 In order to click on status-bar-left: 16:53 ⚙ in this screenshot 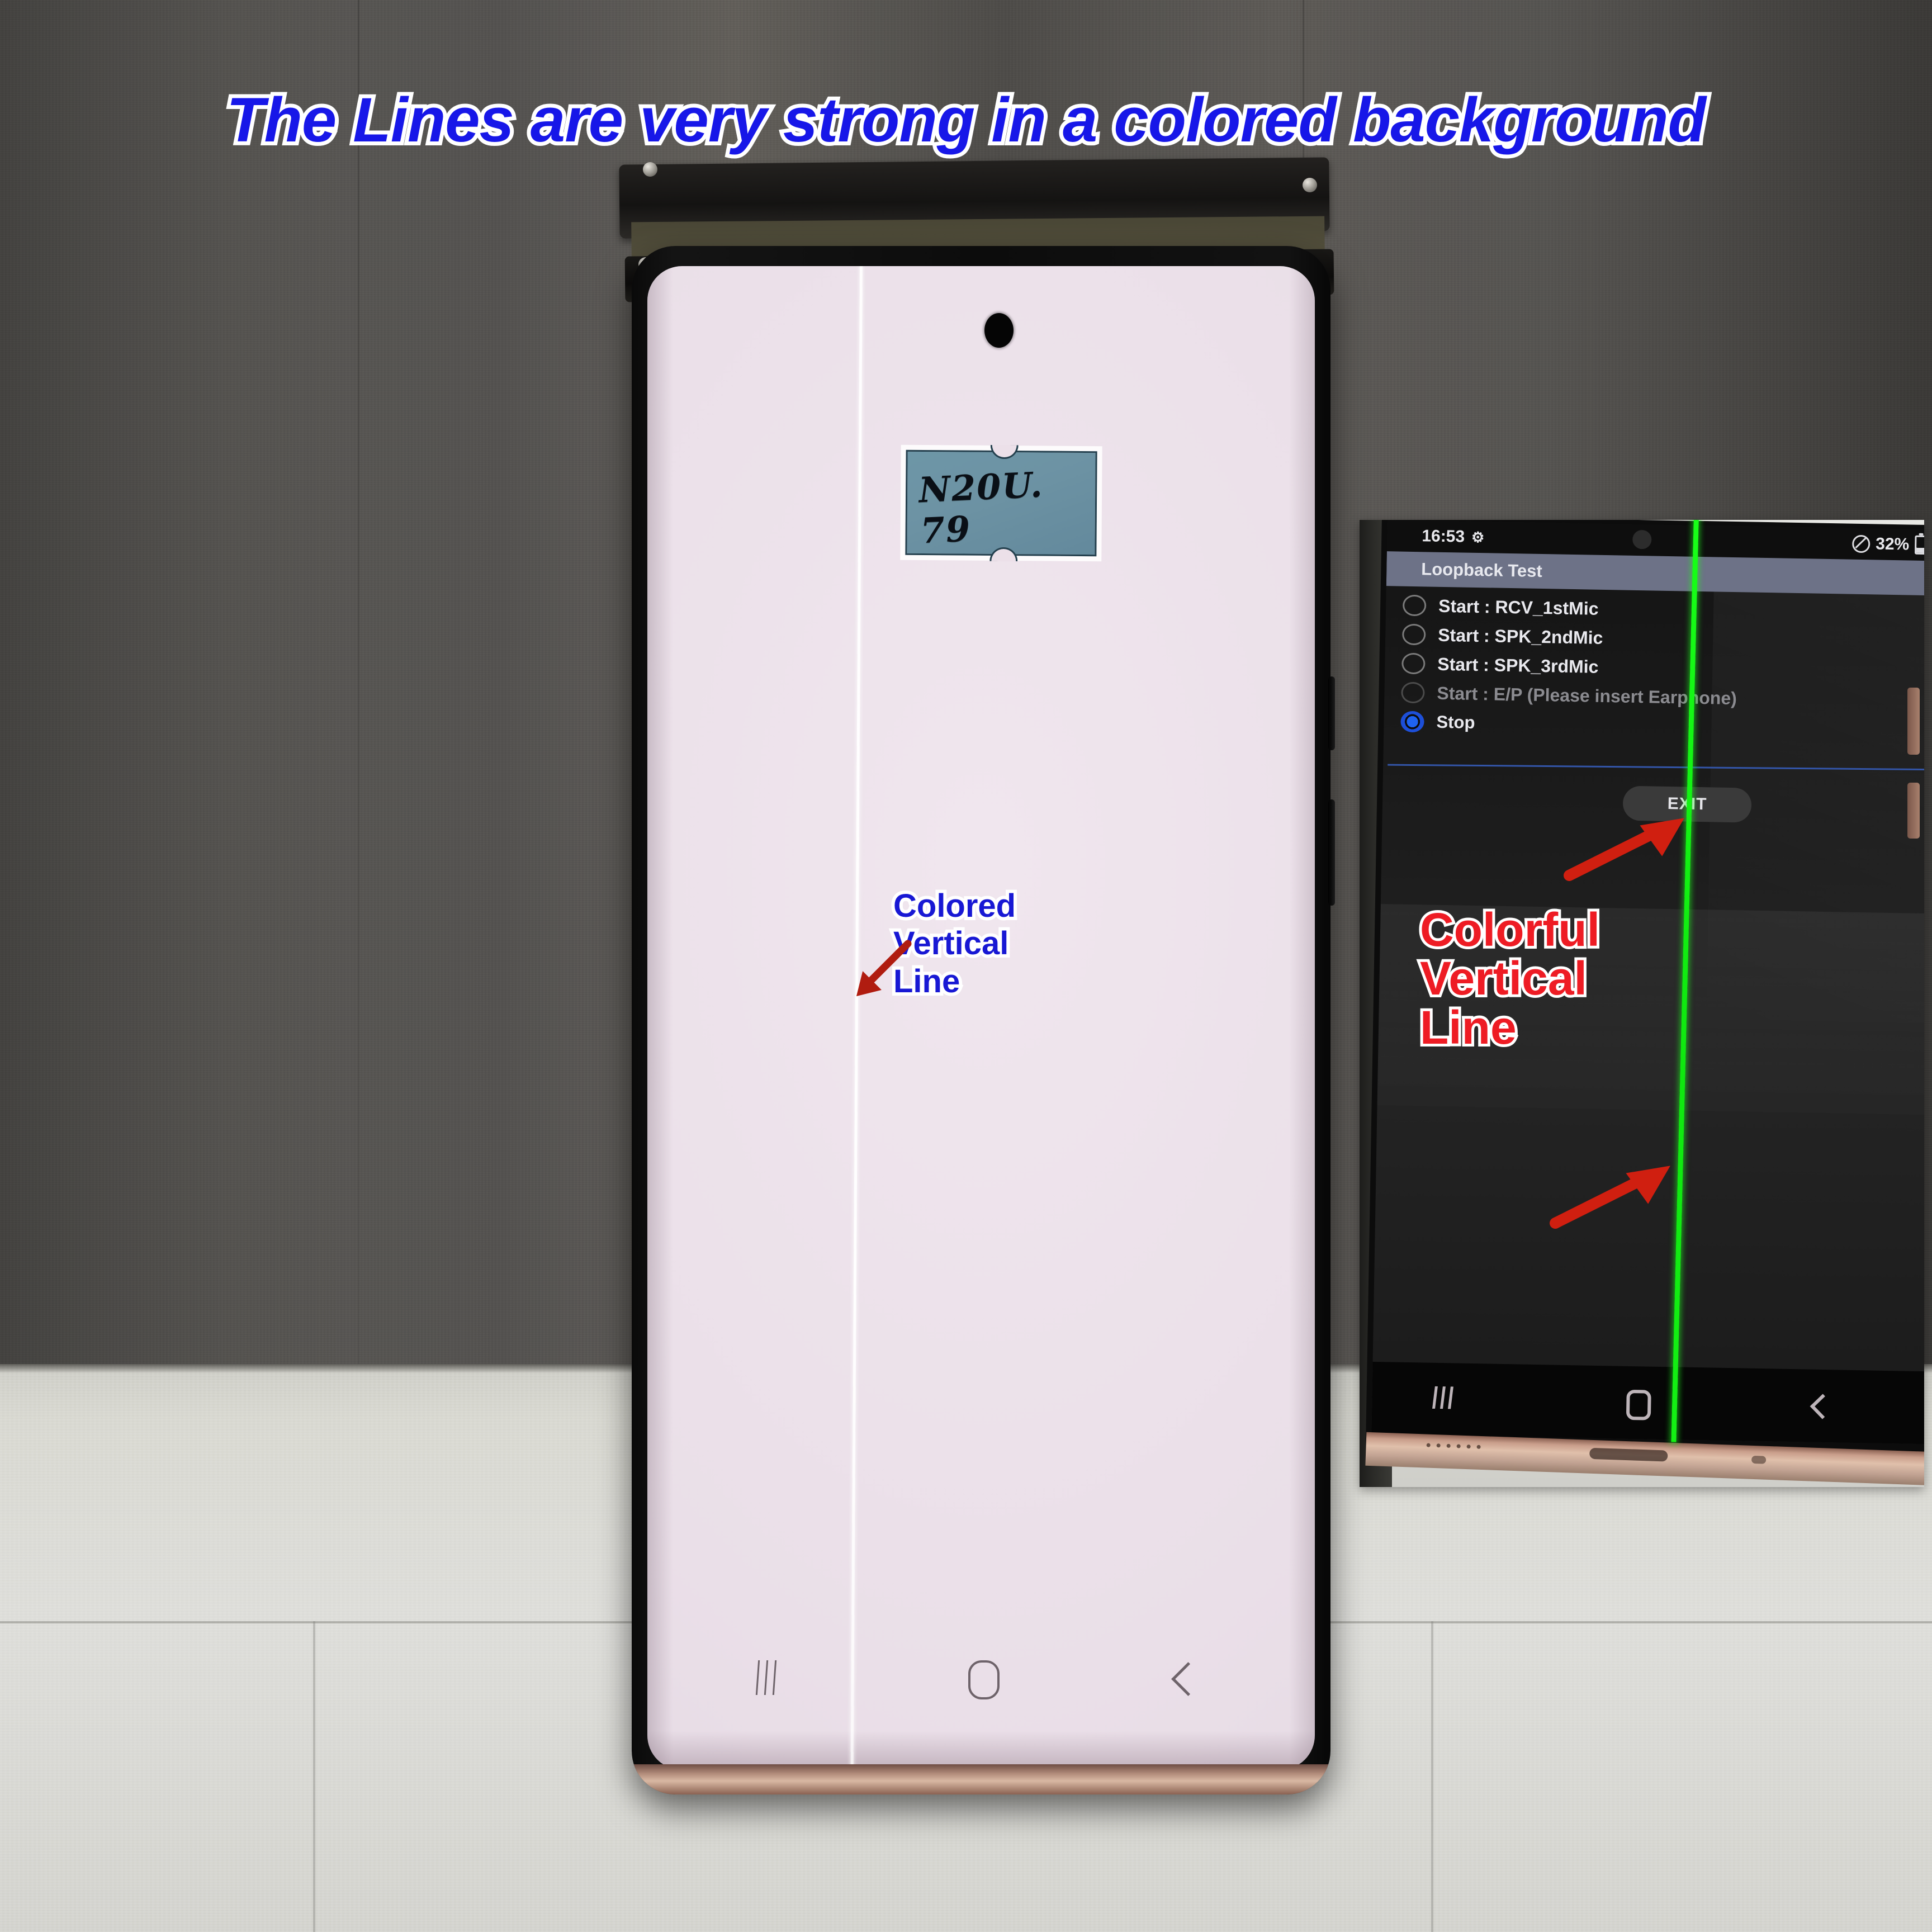, I will do `click(1453, 537)`.